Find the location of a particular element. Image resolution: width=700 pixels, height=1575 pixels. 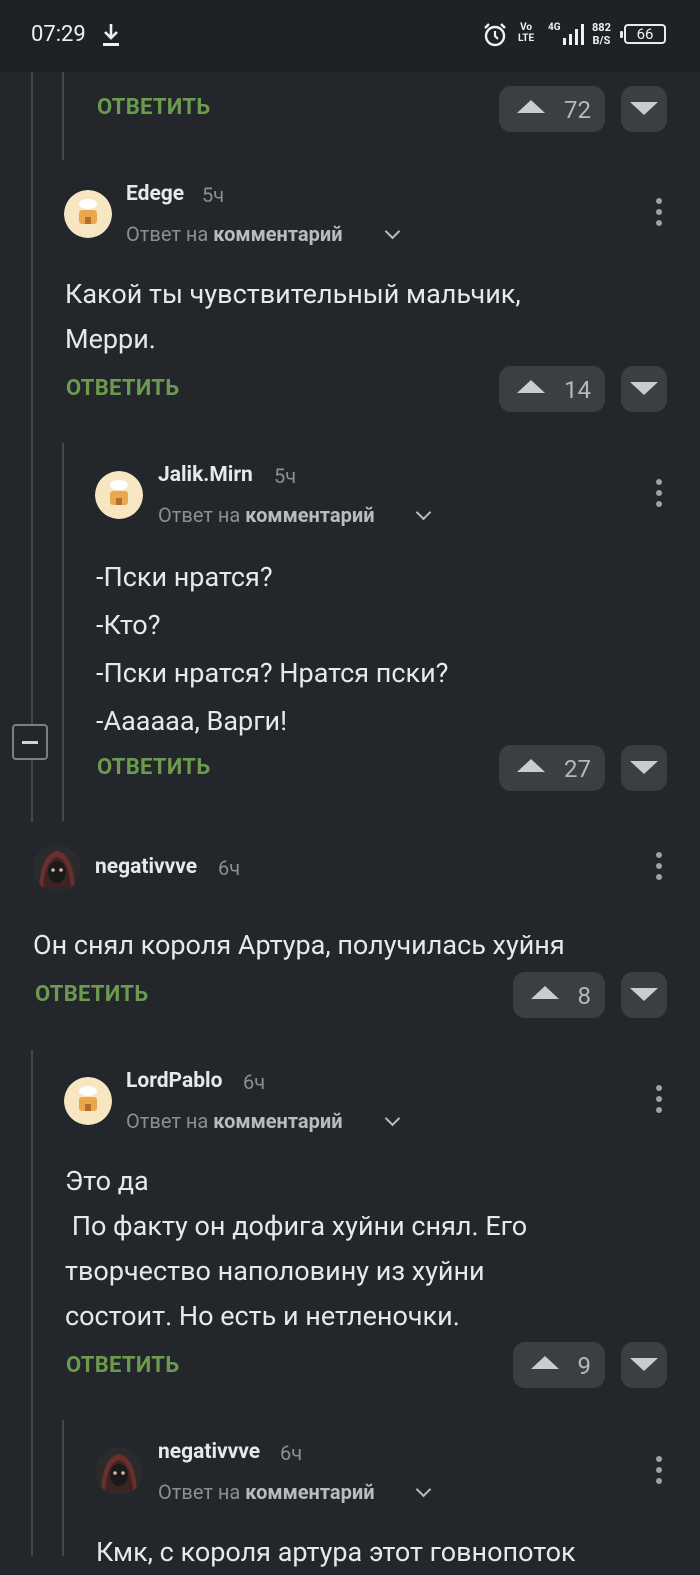

comment-text: Какой ты чувствительный мальчик, Мерри. is located at coordinates (293, 316).